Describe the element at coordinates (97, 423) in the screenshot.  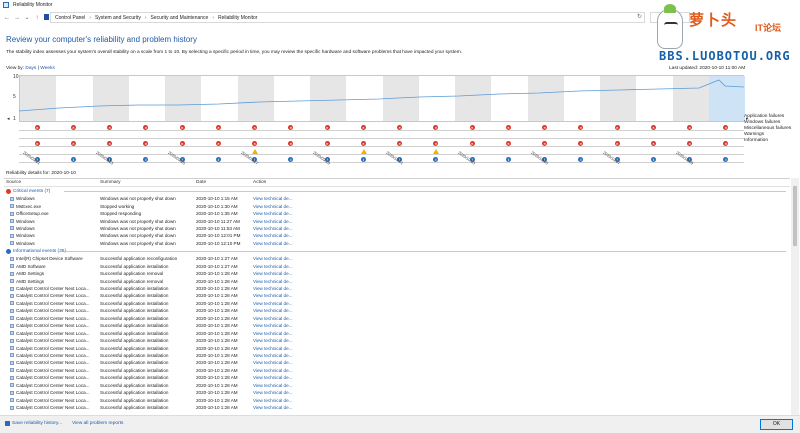
I see `view-all-reports-link: View all problem reports` at that location.